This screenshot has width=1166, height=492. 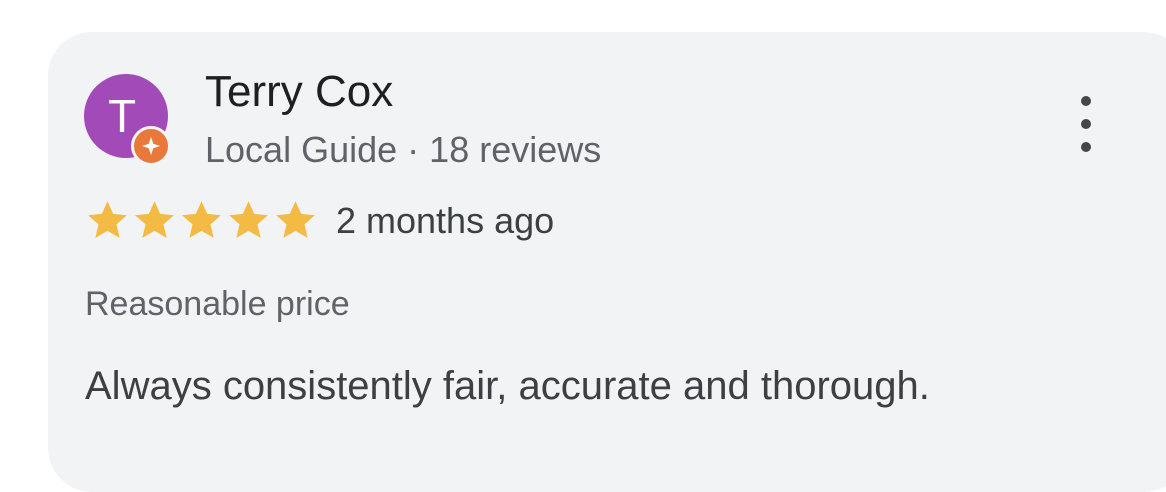 I want to click on star-rating, so click(x=201, y=220).